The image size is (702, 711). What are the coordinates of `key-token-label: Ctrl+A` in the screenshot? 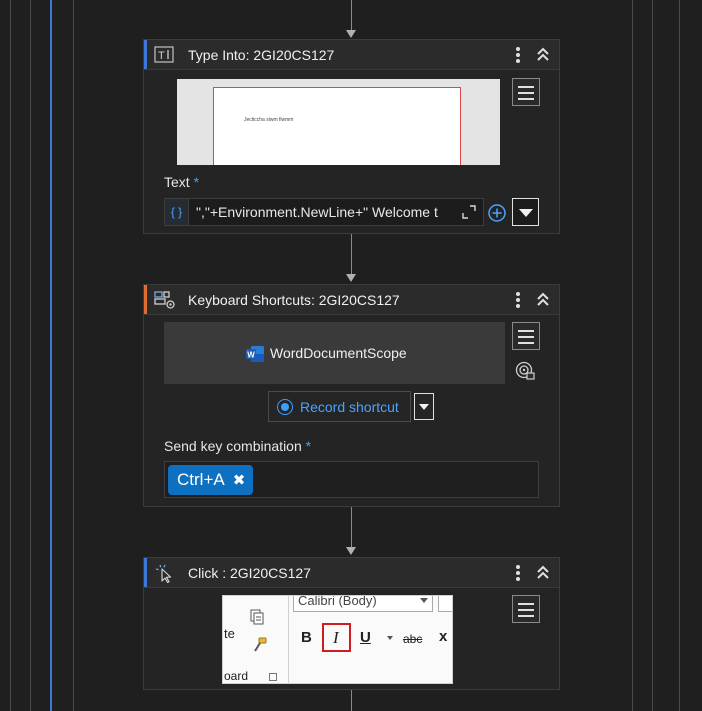 It's located at (201, 479).